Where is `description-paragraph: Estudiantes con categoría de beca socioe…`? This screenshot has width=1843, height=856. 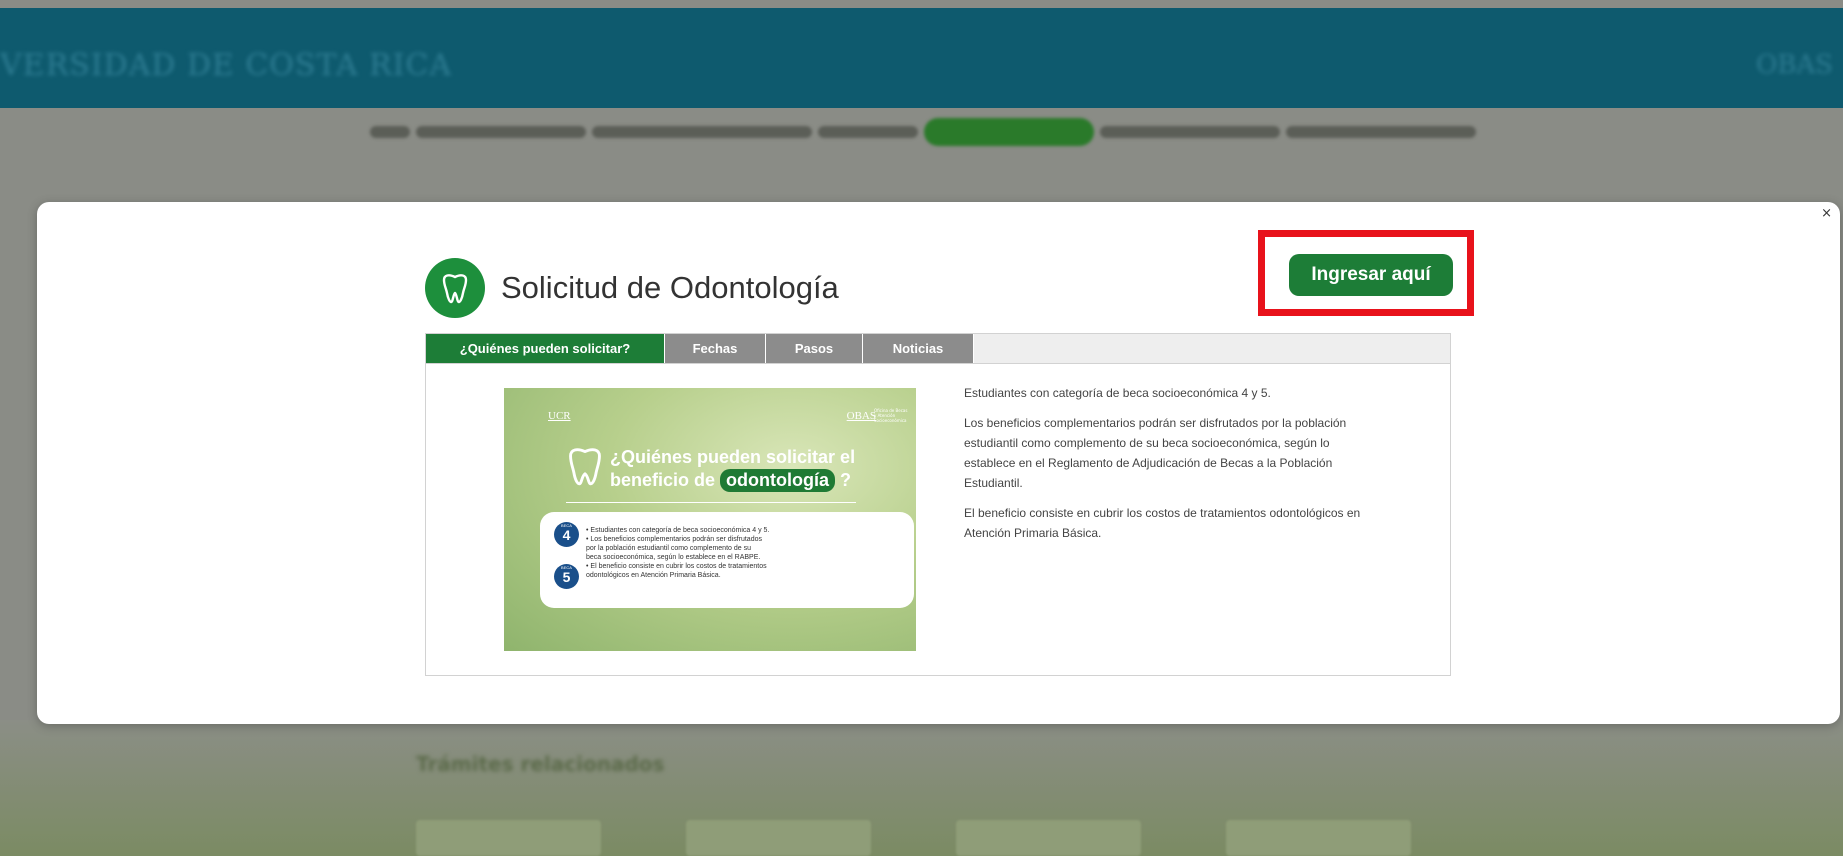
description-paragraph: Estudiantes con categoría de beca socioe… is located at coordinates (1117, 393).